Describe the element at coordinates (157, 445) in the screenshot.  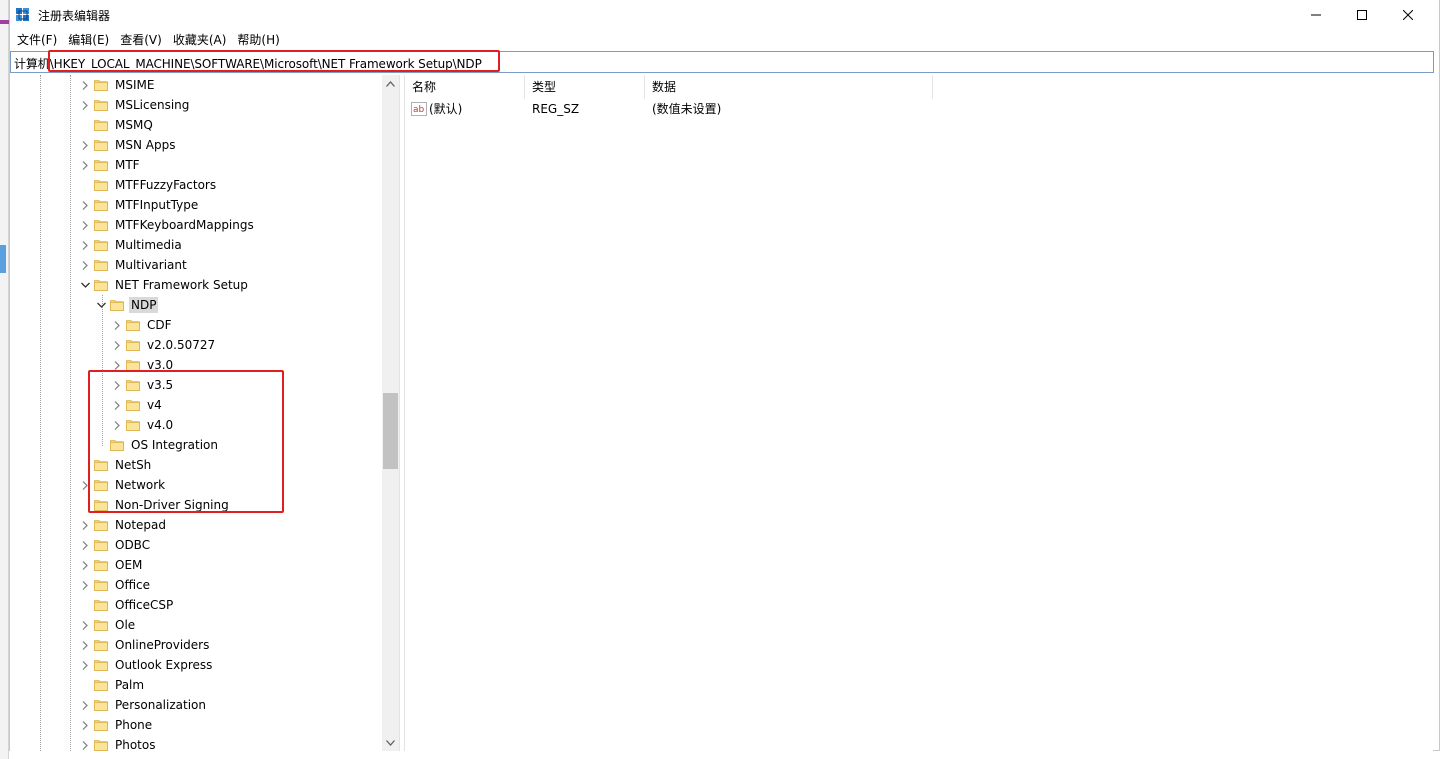
I see `tree-item: OS Integration` at that location.